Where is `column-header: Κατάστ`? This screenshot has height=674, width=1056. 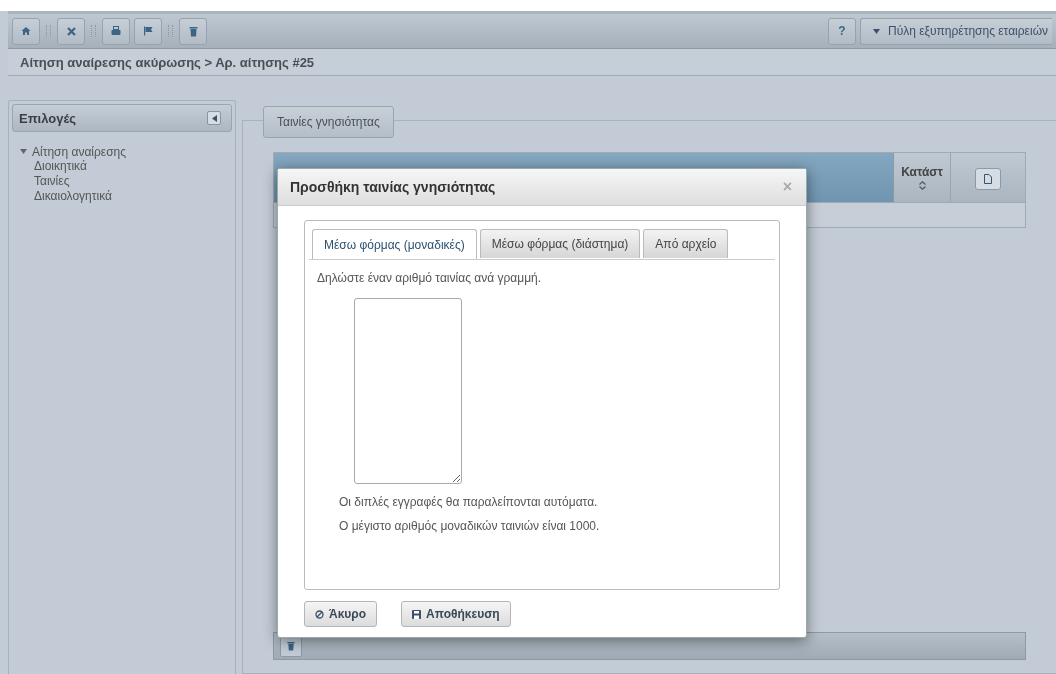 column-header: Κατάστ is located at coordinates (922, 177).